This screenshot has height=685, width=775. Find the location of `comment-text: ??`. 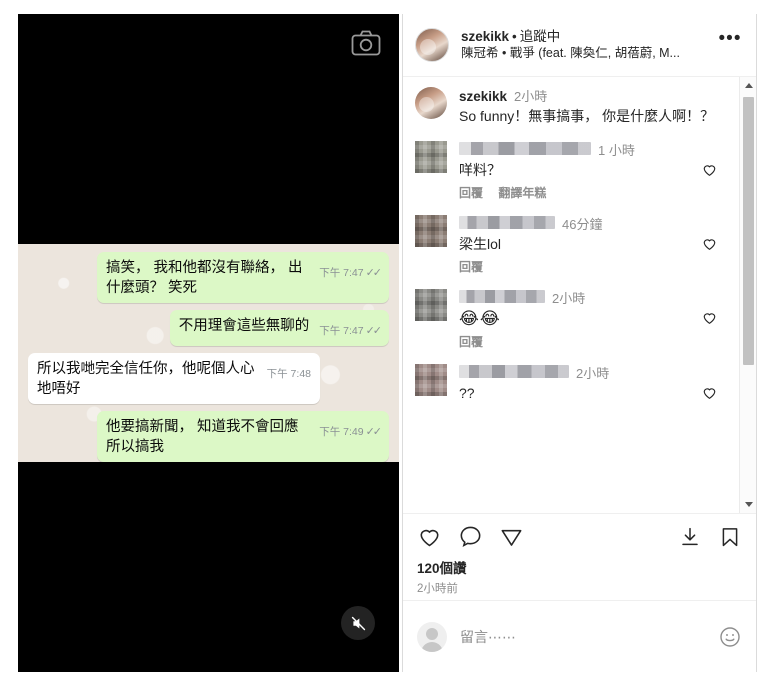

comment-text: ?? is located at coordinates (467, 393).